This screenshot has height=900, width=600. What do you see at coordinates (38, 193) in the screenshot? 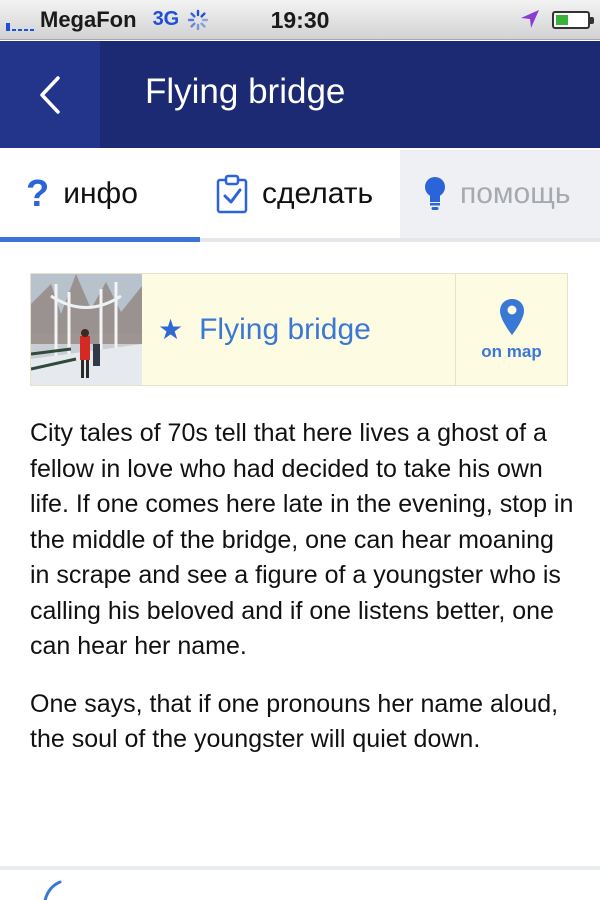
I see `question-icon: ?` at bounding box center [38, 193].